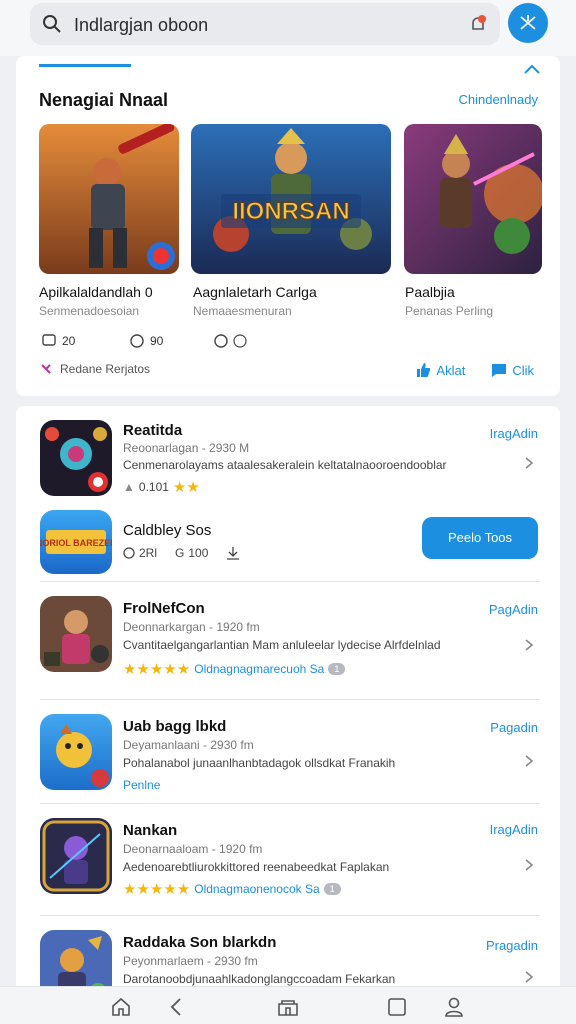 This screenshot has width=576, height=1024. Describe the element at coordinates (129, 487) in the screenshot. I see `thumbs-up-icon: ▲` at that location.